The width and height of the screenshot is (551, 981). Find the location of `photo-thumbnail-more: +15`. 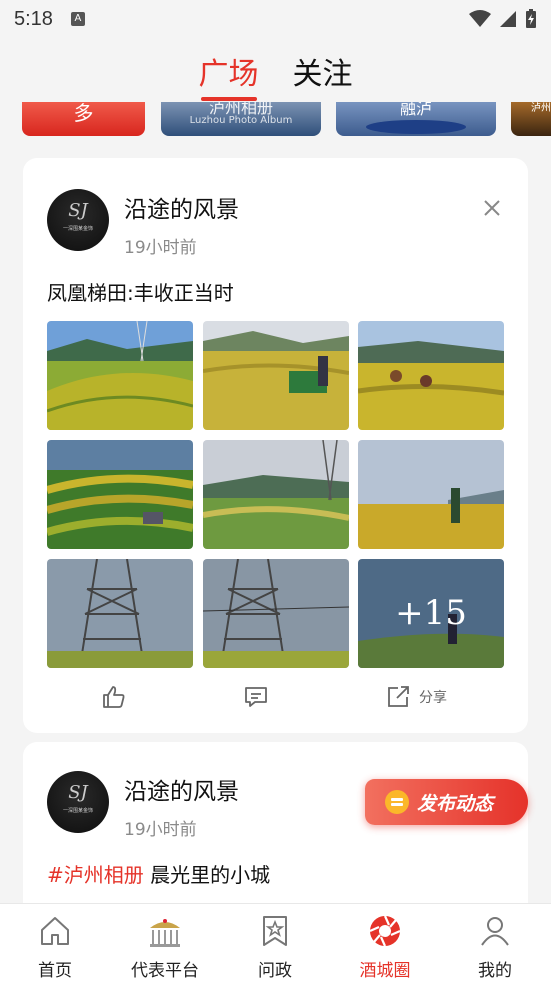

photo-thumbnail-more: +15 is located at coordinates (431, 613).